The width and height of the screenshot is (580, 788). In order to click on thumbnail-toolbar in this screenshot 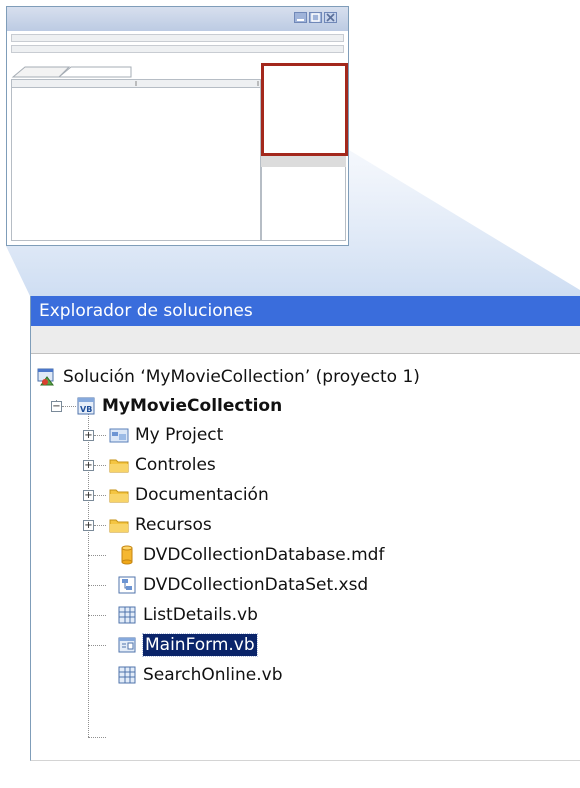, I will do `click(177, 49)`.